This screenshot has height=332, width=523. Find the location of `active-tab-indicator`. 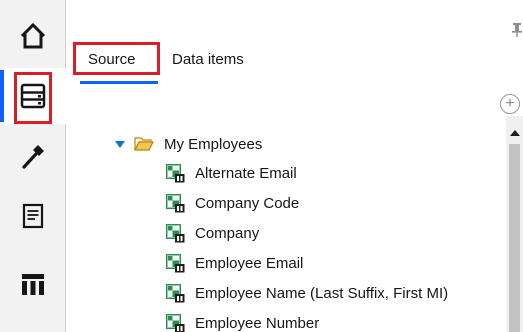

active-tab-indicator is located at coordinates (119, 82).